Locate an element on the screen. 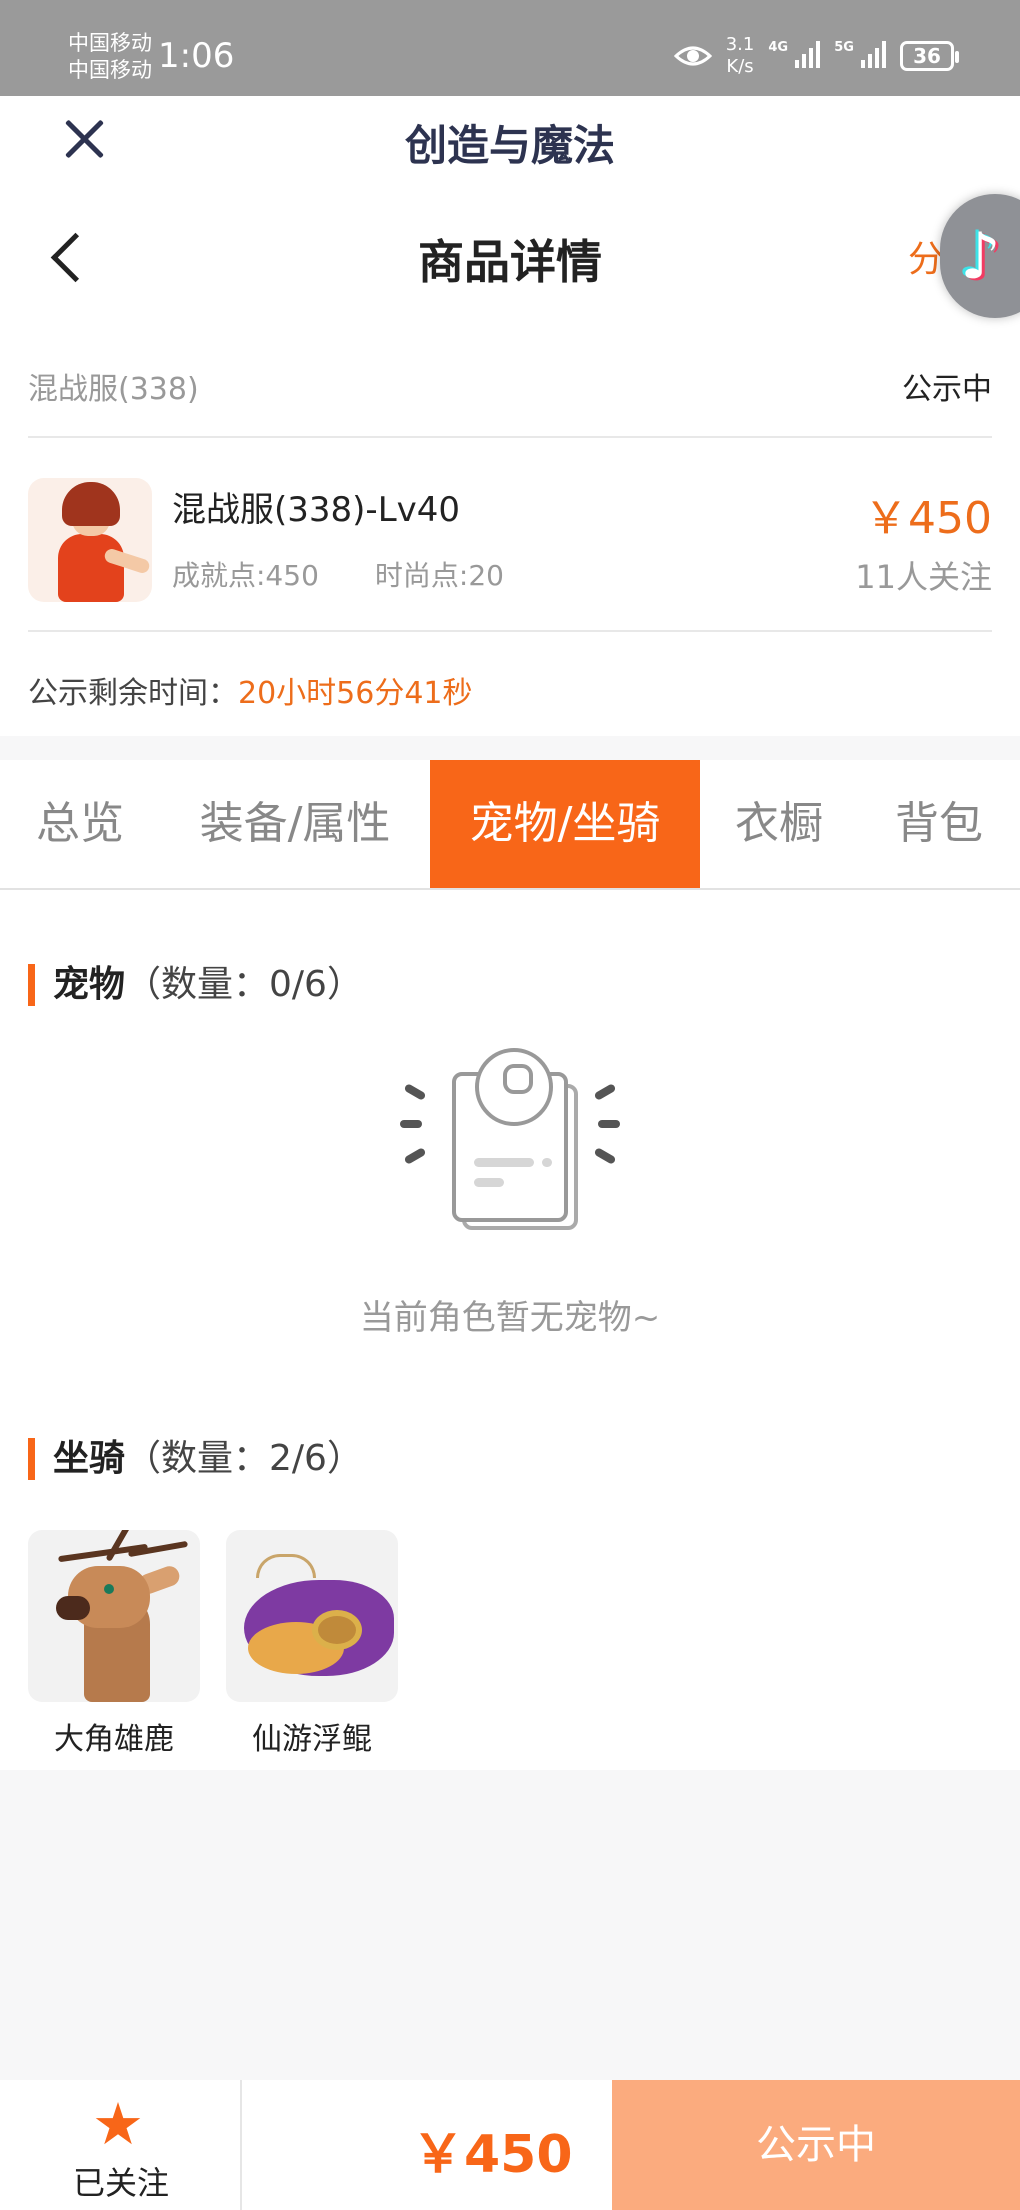 Image resolution: width=1020 pixels, height=2210 pixels. detail-tabs: 总览 装备/属性 宠物/坐骑 衣橱 背包 is located at coordinates (510, 825).